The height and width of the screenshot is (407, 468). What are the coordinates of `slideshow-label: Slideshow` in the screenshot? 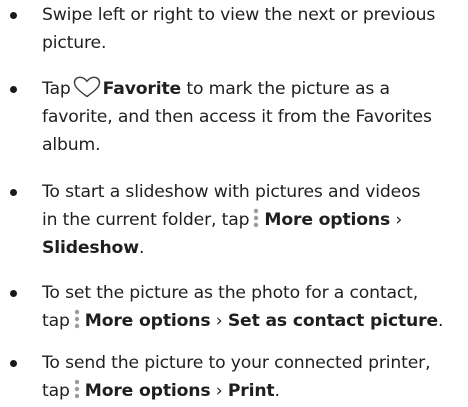 It's located at (90, 248).